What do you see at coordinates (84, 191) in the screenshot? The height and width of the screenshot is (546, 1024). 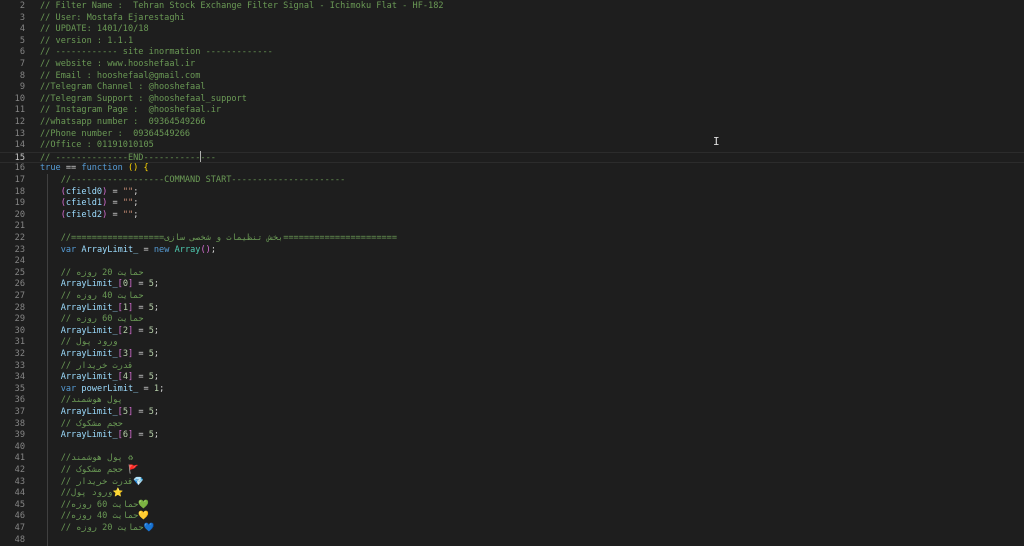 I see `code-token: cfield0` at bounding box center [84, 191].